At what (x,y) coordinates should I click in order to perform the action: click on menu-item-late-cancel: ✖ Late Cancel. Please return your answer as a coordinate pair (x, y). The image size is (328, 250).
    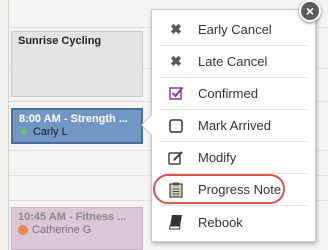
    Looking at the image, I should click on (233, 62).